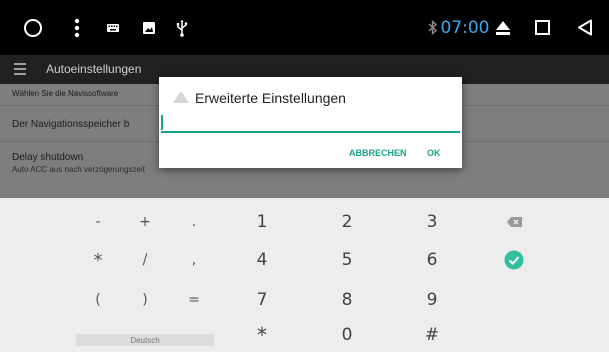  What do you see at coordinates (149, 27) in the screenshot?
I see `image-icon` at bounding box center [149, 27].